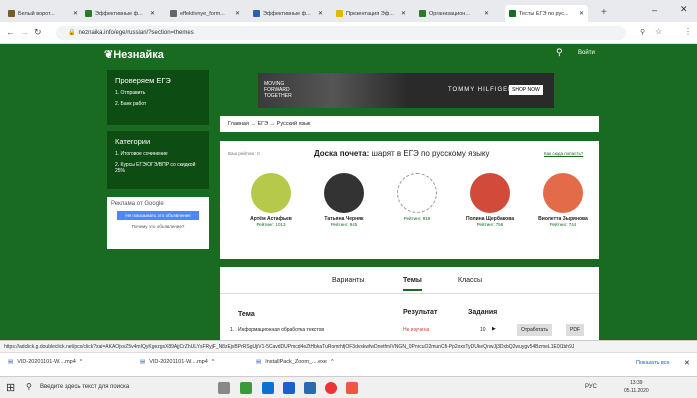 This screenshot has width=697, height=398. I want to click on clock-date: 05.11.2020, so click(636, 391).